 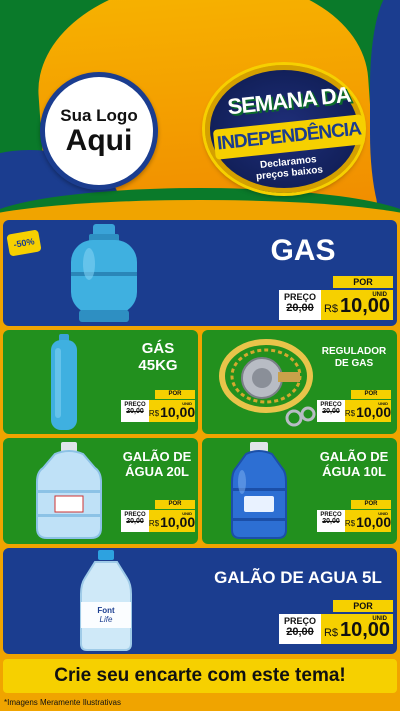 What do you see at coordinates (200, 703) in the screenshot?
I see `footer-disclaimer: *Imagens Meramente Ilustrativas` at bounding box center [200, 703].